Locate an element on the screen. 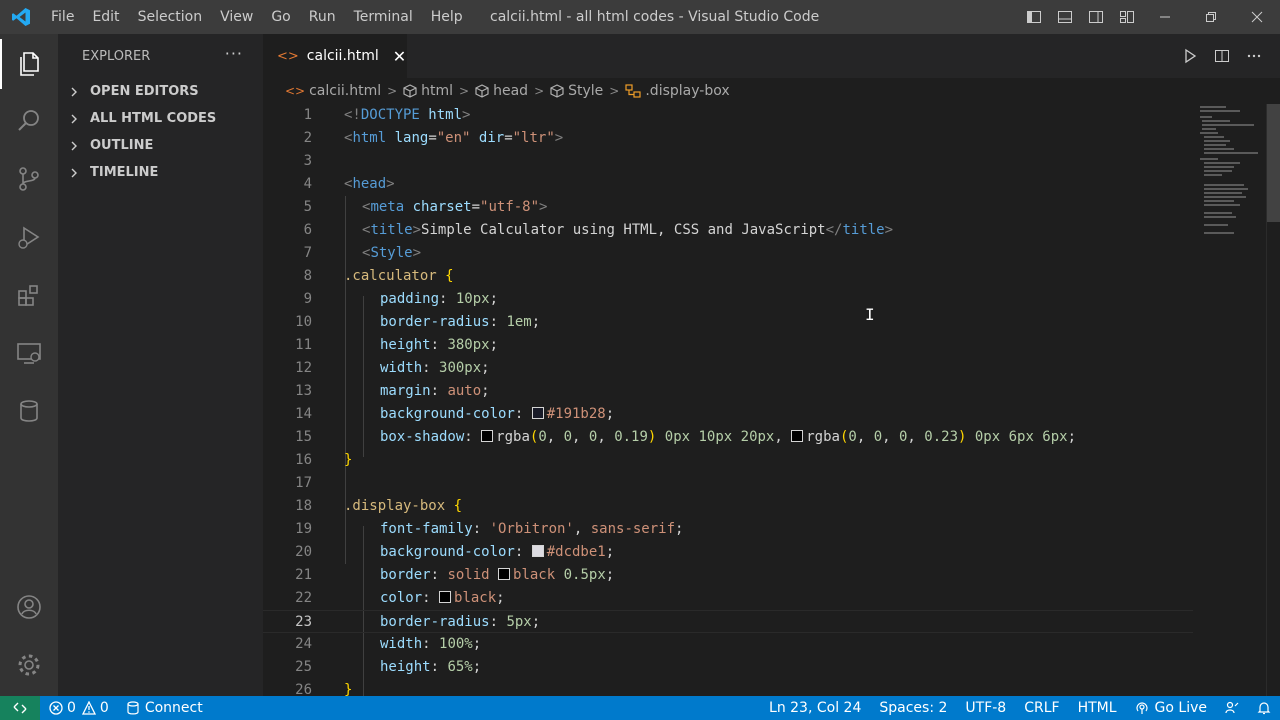  extensions-icon is located at coordinates (29, 295).